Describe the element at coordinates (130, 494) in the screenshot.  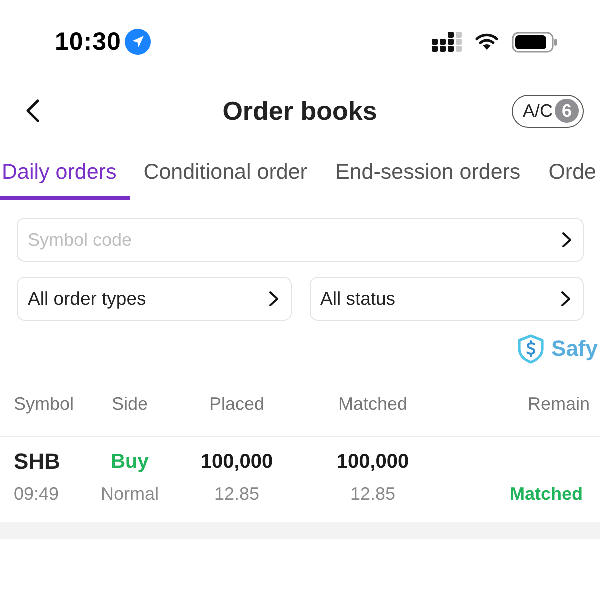
I see `order-type-cell-text: Normal` at that location.